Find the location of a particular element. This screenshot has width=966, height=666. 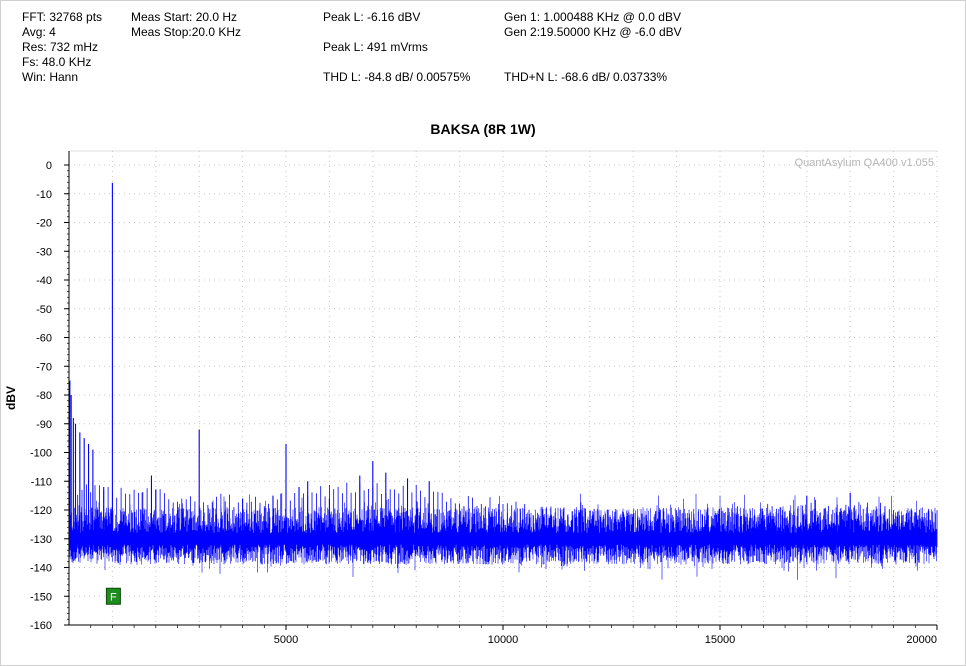

x-tick-label: 10000 is located at coordinates (503, 640).